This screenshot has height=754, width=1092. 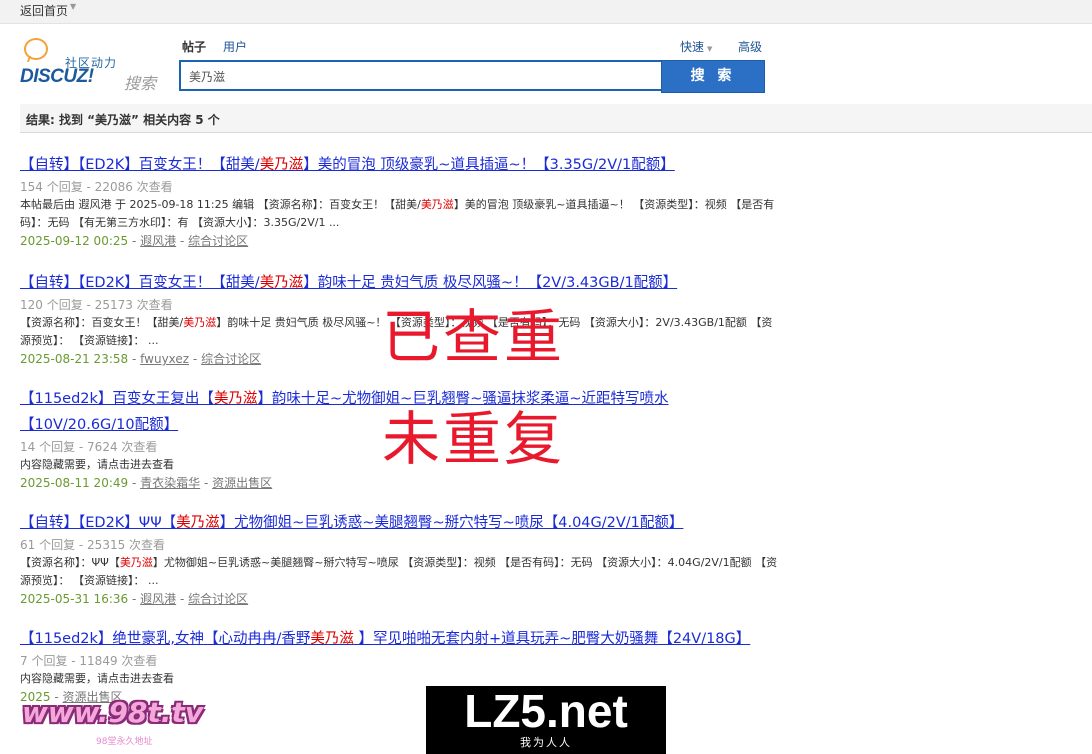 I want to click on tab-posts: 帖子, so click(x=194, y=46).